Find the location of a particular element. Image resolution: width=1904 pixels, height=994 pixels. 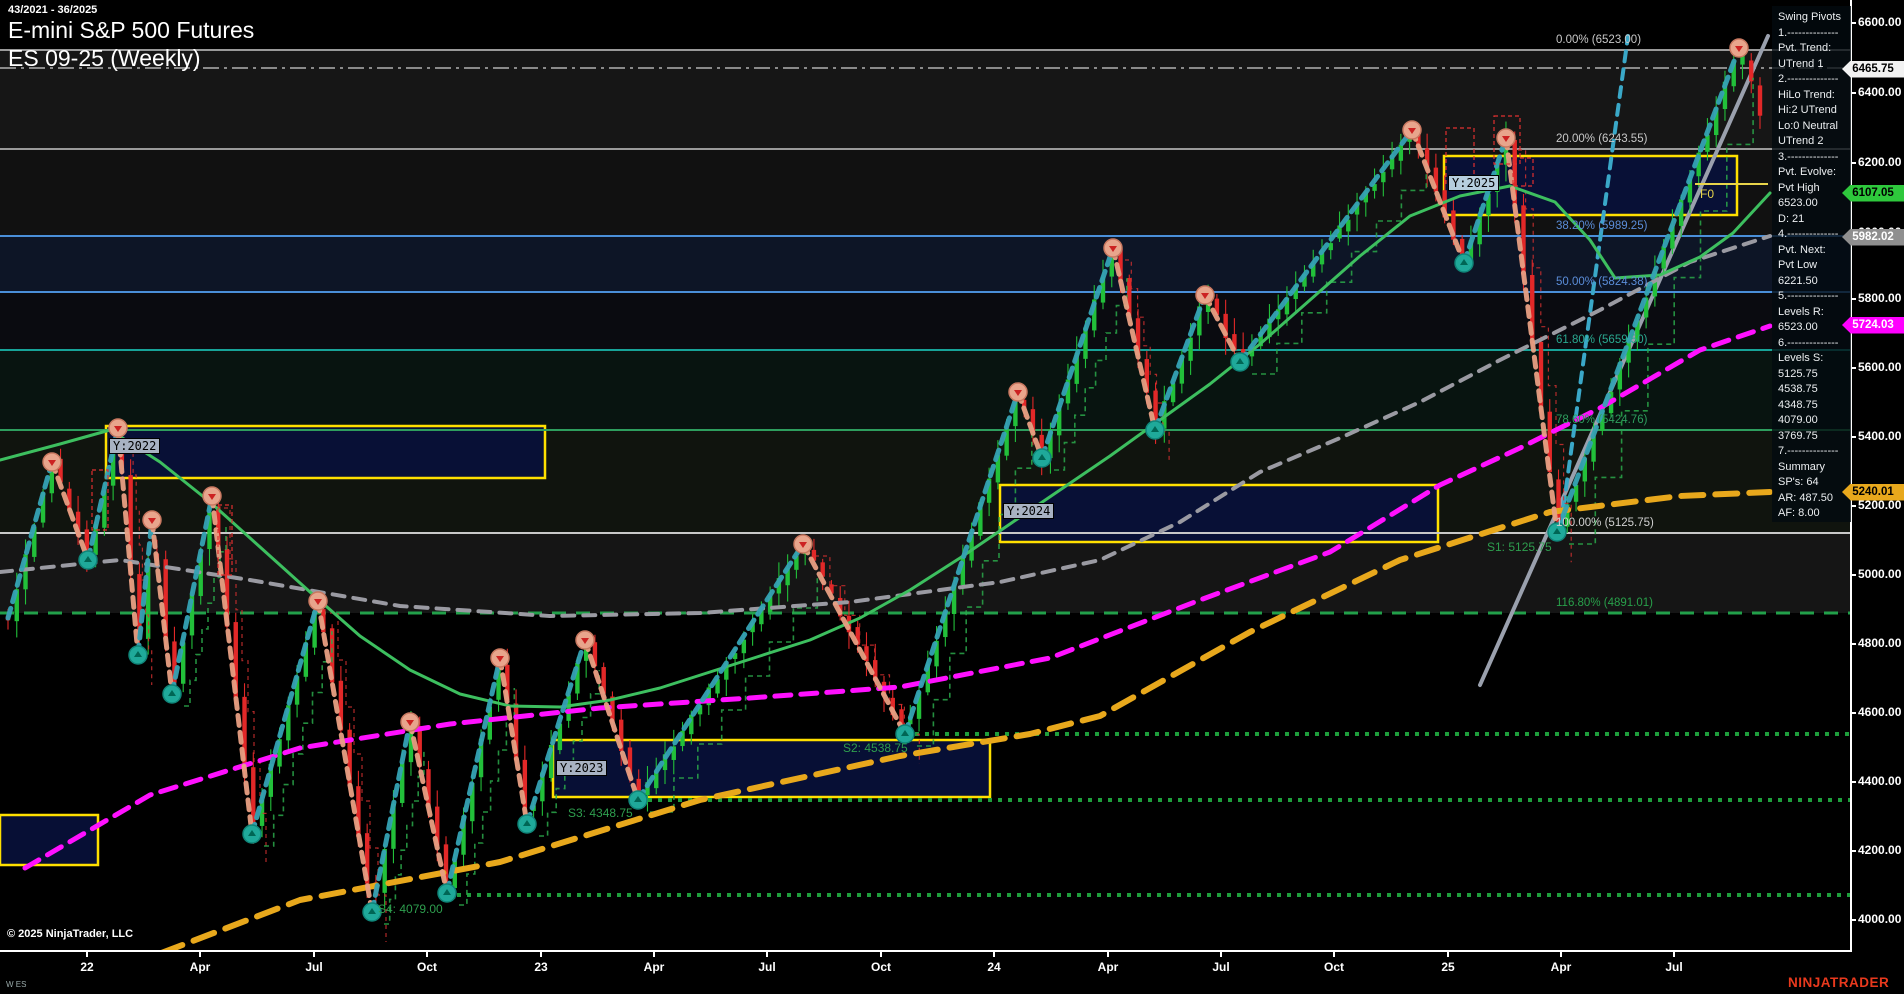

price-marker-badge: 5982.02 is located at coordinates (1873, 237).